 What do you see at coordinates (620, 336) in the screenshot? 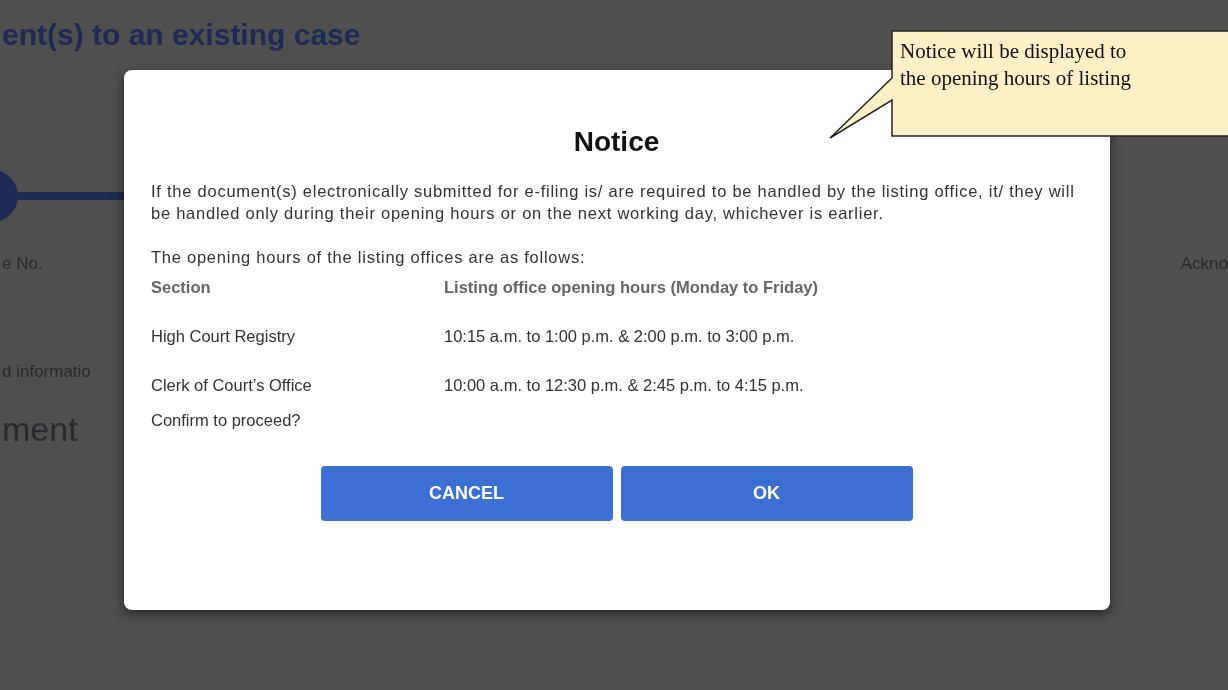
I see `table-cell-text: 10:15 a.m. to 1:00 p.m. & 2:00 p.m. to 3:00 p.m.` at bounding box center [620, 336].